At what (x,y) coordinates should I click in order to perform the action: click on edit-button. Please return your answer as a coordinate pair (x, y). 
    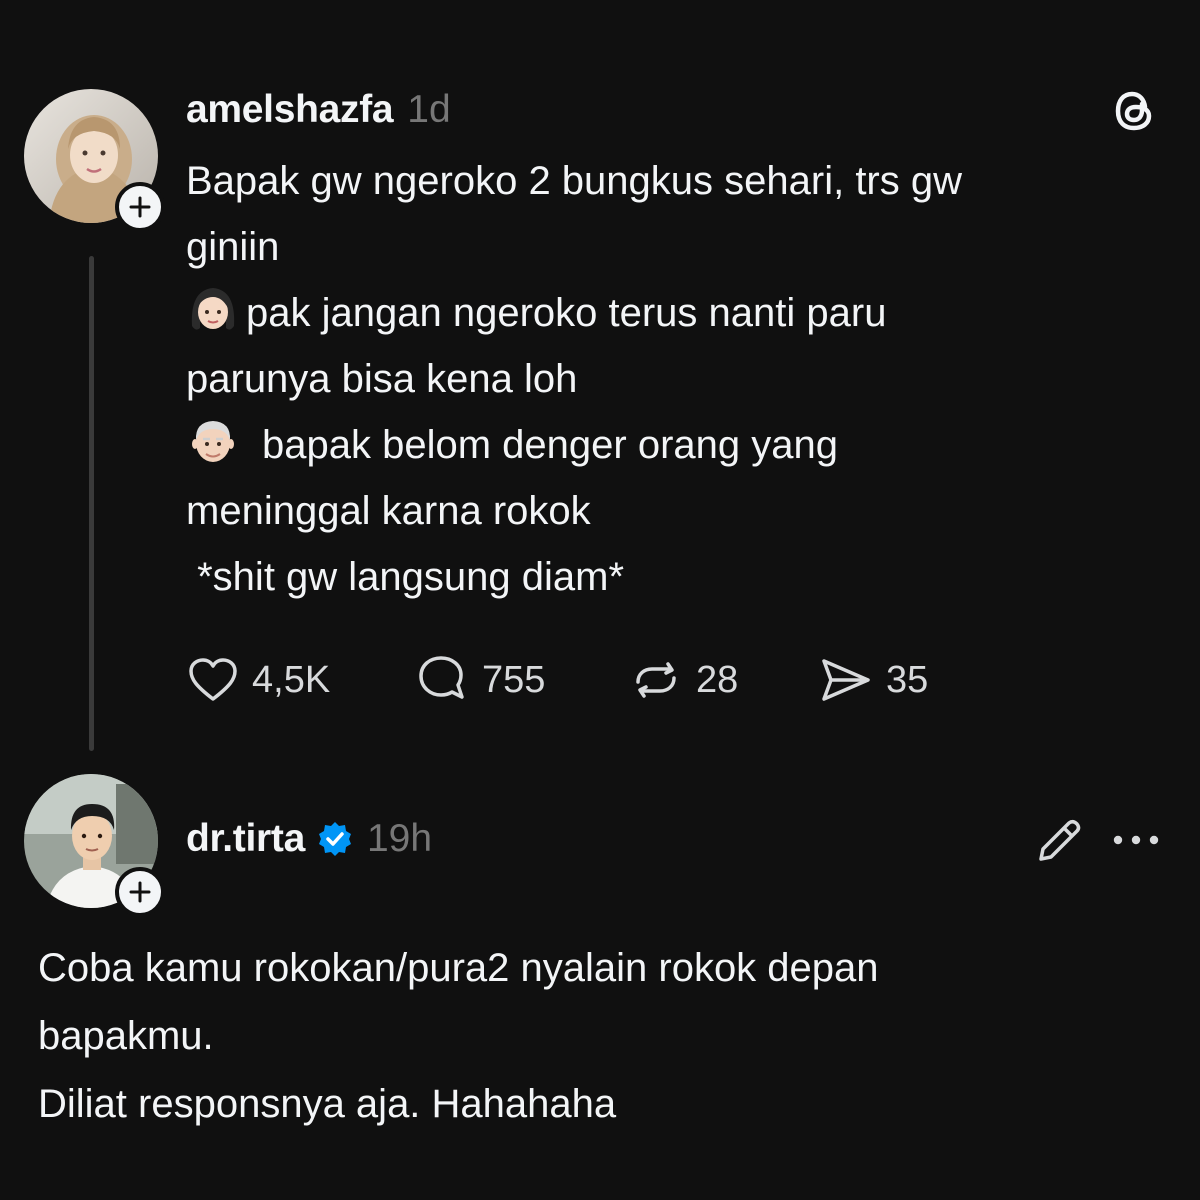
    Looking at the image, I should click on (1059, 841).